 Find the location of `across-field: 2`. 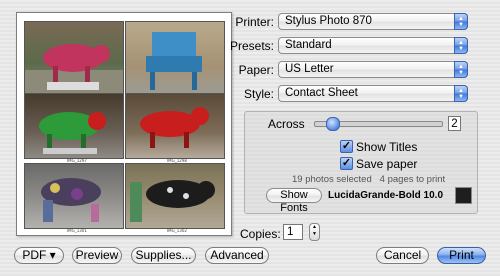

across-field: 2 is located at coordinates (454, 123).